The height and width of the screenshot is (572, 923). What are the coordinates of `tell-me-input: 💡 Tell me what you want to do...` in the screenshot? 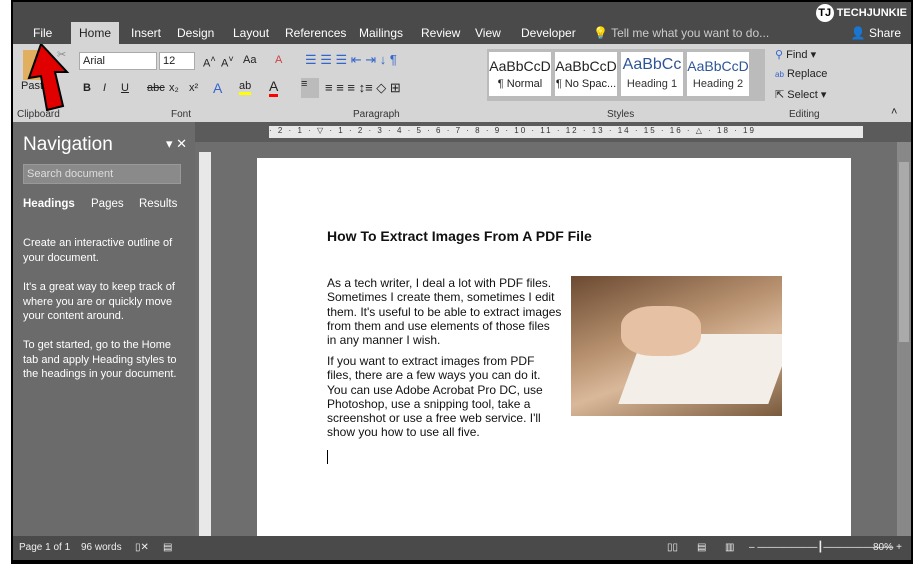 It's located at (681, 33).